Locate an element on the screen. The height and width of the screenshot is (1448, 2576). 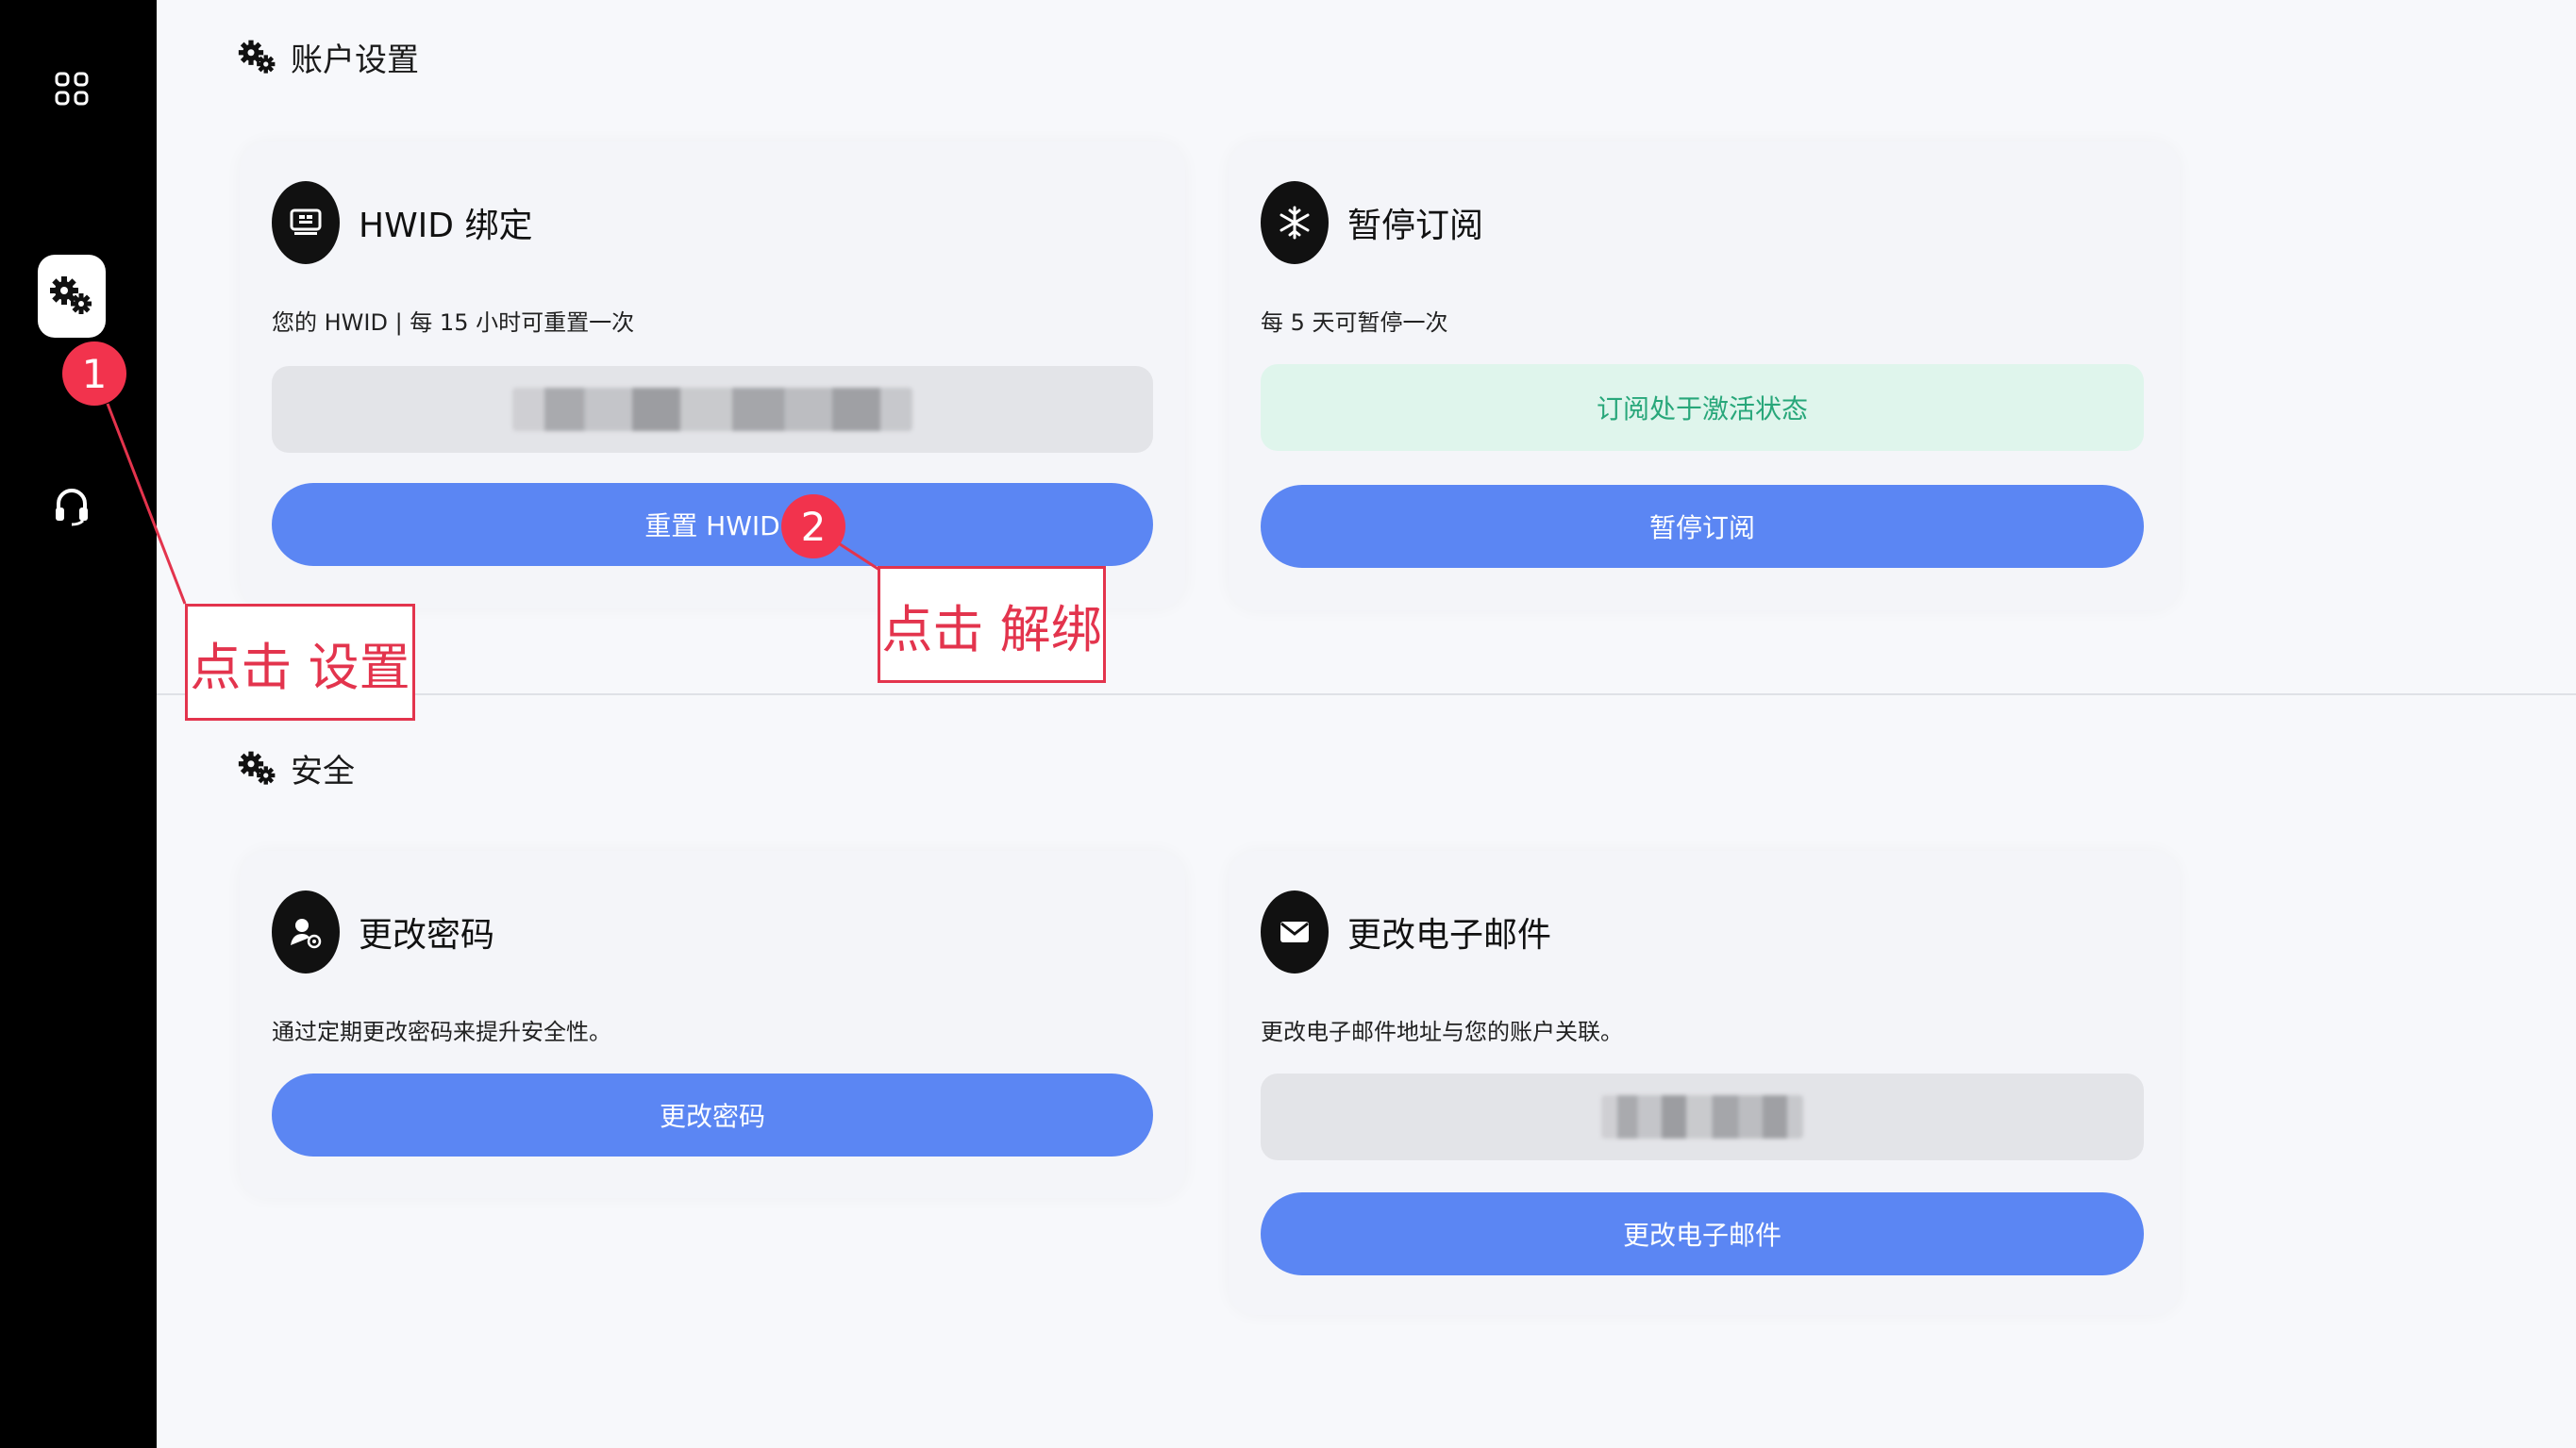
pause-subscription-card: 暂停订阅 每 5 天可暂停一次 订阅处于激活状态 暂停订阅 is located at coordinates (1704, 375).